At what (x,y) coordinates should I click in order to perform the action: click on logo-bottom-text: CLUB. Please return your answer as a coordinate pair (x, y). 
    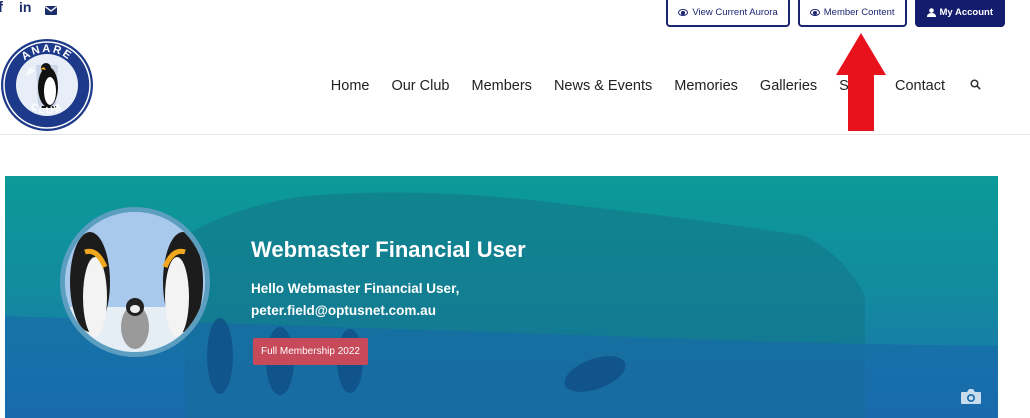
    Looking at the image, I should click on (46, 109).